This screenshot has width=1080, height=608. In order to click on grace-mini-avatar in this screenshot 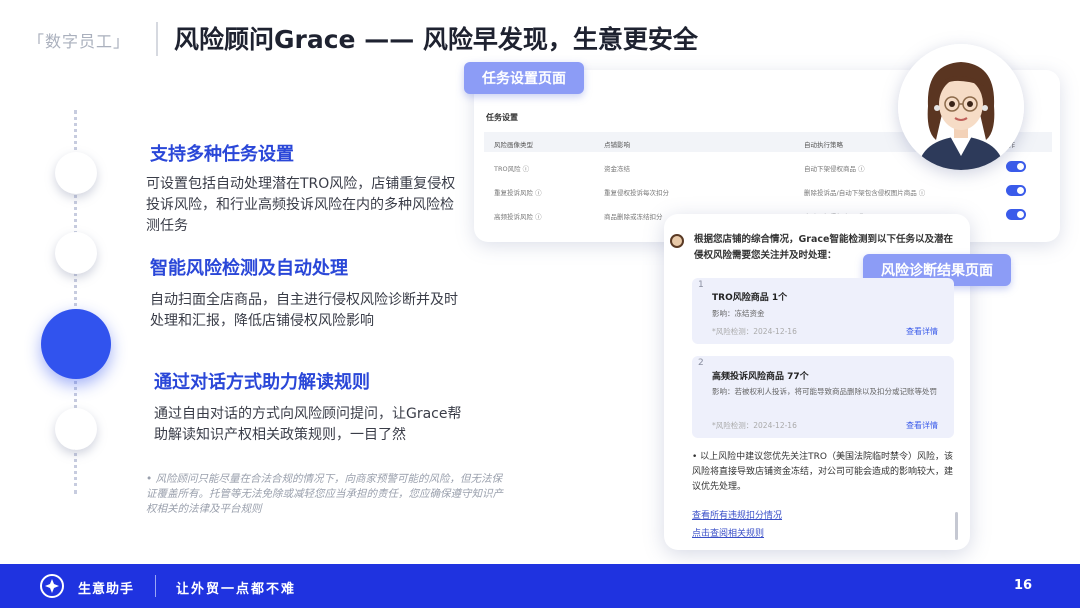, I will do `click(677, 241)`.